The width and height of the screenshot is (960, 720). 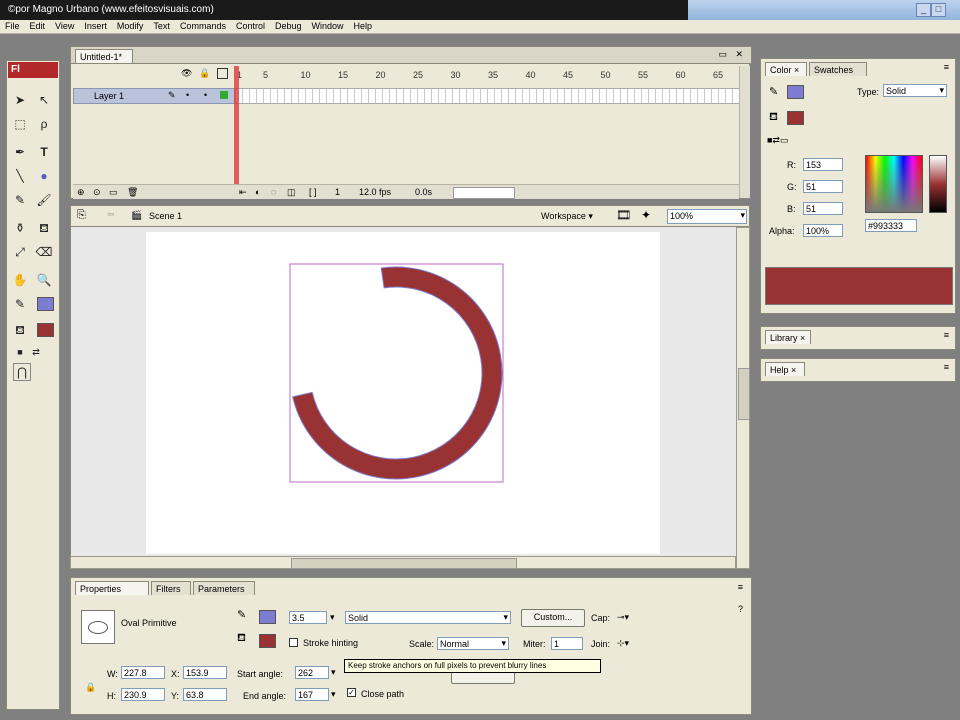 I want to click on start-angle-field: 262, so click(x=312, y=672).